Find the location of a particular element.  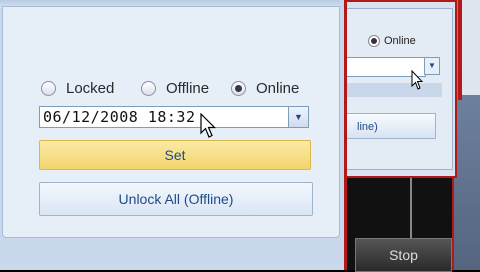

radio-online-label: Online is located at coordinates (278, 88).